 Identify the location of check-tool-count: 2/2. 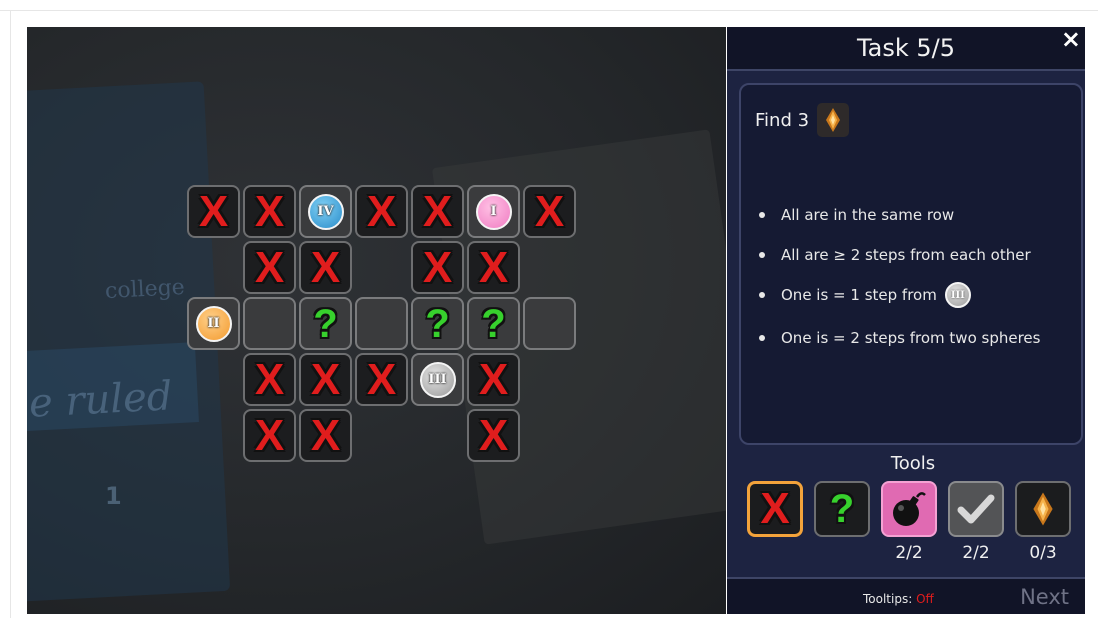
(976, 553).